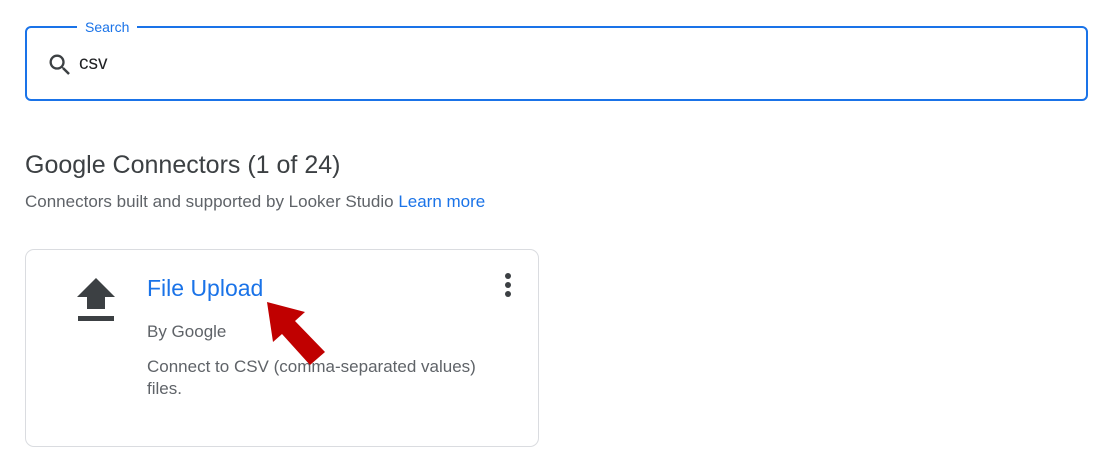 Image resolution: width=1111 pixels, height=460 pixels. I want to click on search-input, so click(559, 64).